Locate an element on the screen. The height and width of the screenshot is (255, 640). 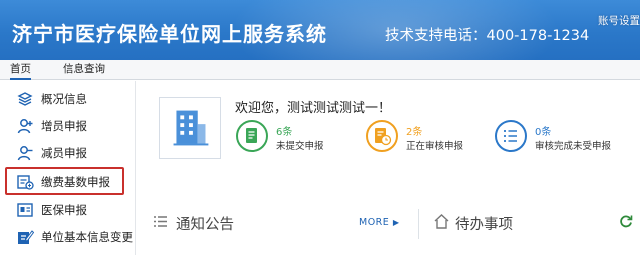
sidebar-item-medical-insurance: 医保申报 is located at coordinates (68, 210).